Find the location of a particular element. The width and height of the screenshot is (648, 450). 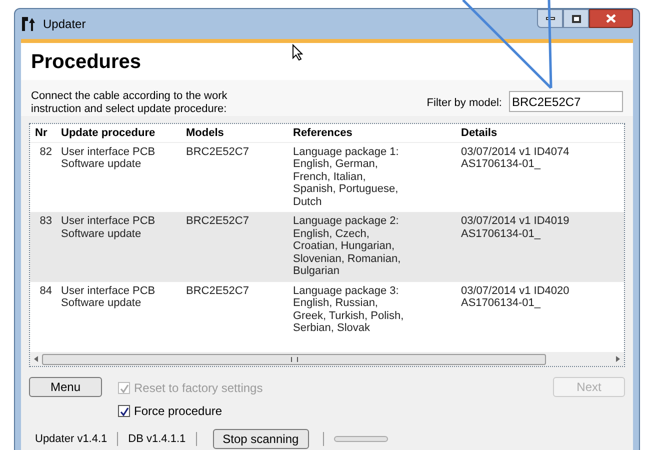

table-cell-text: Language package 1: English, German, French, Italian, Spanish, Portuguese, Dutch is located at coordinates (346, 177).